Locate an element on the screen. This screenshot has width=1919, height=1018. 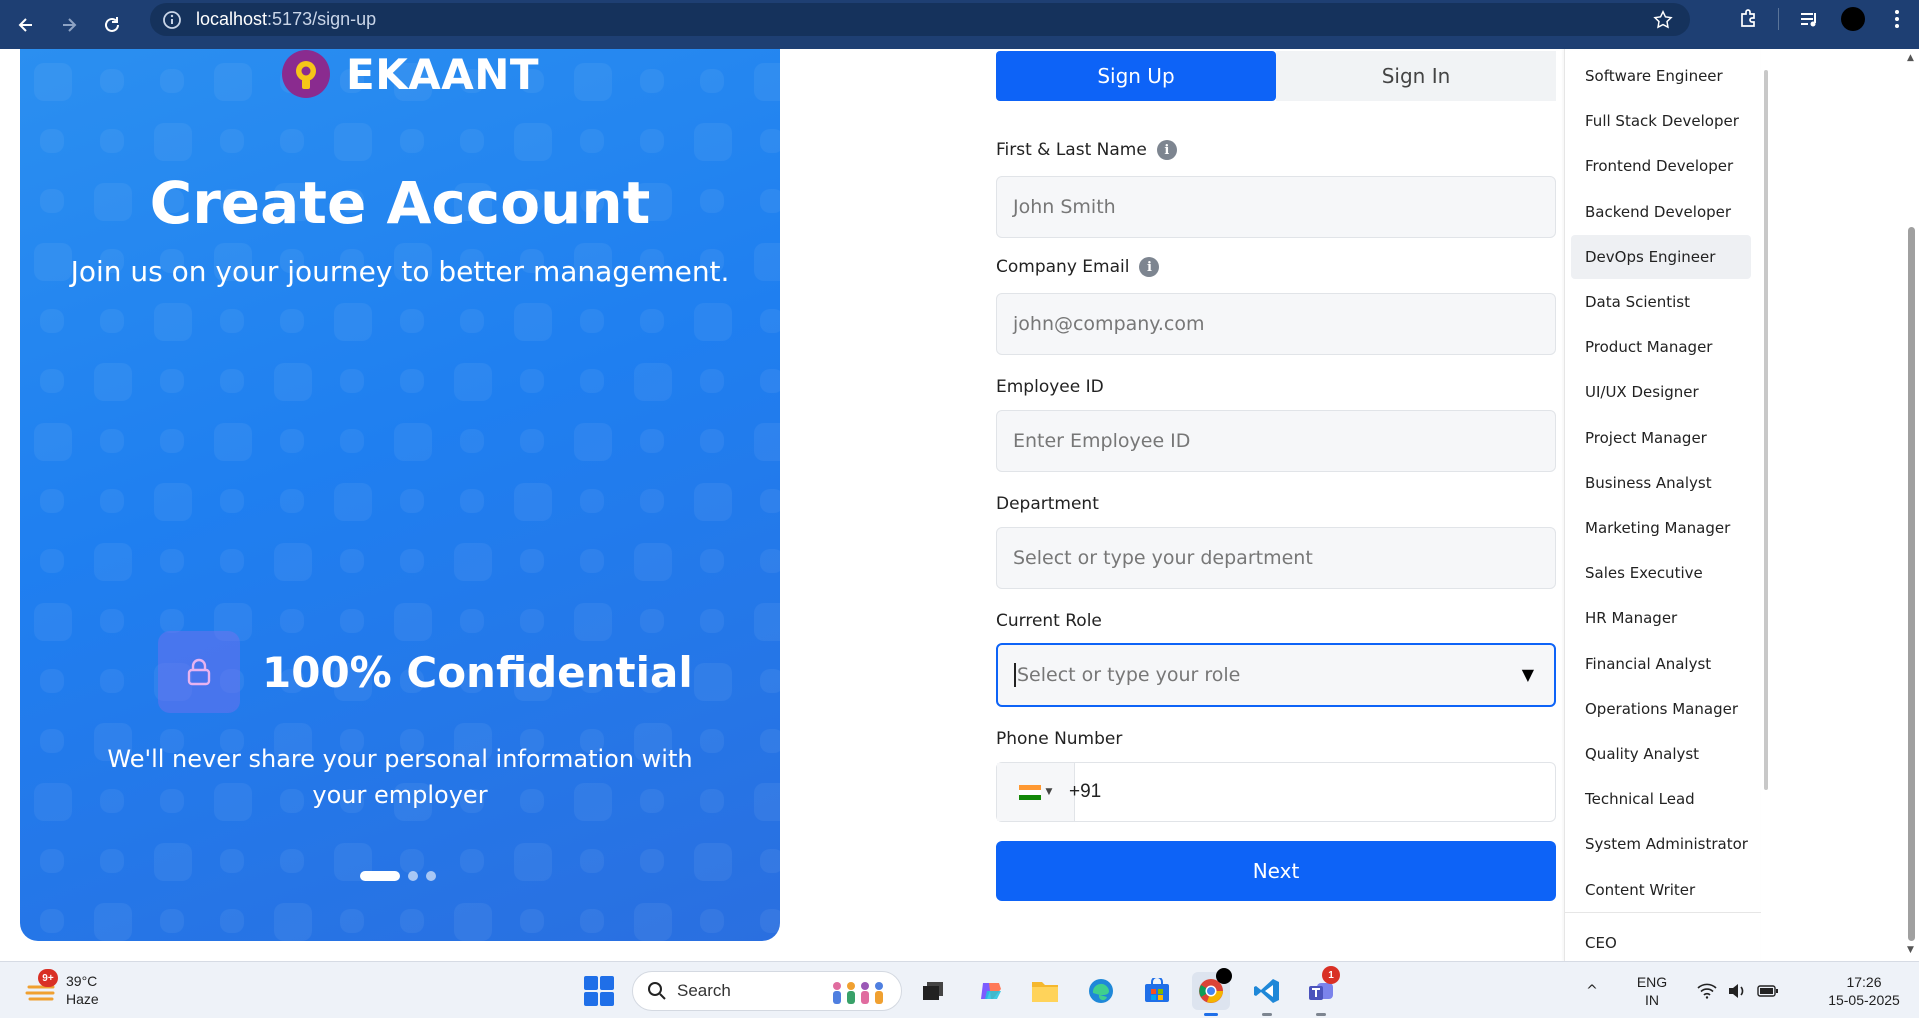
carousel-indicator is located at coordinates (398, 876).